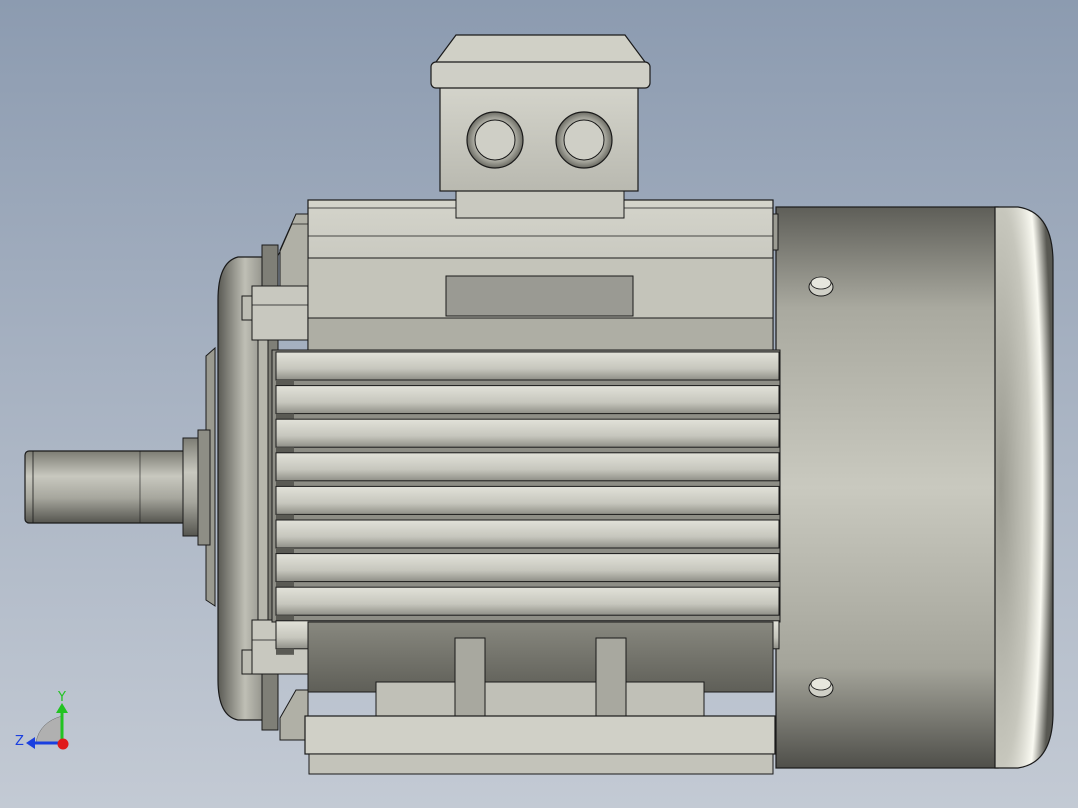 This screenshot has height=808, width=1078. I want to click on x-axis-point, so click(63, 744).